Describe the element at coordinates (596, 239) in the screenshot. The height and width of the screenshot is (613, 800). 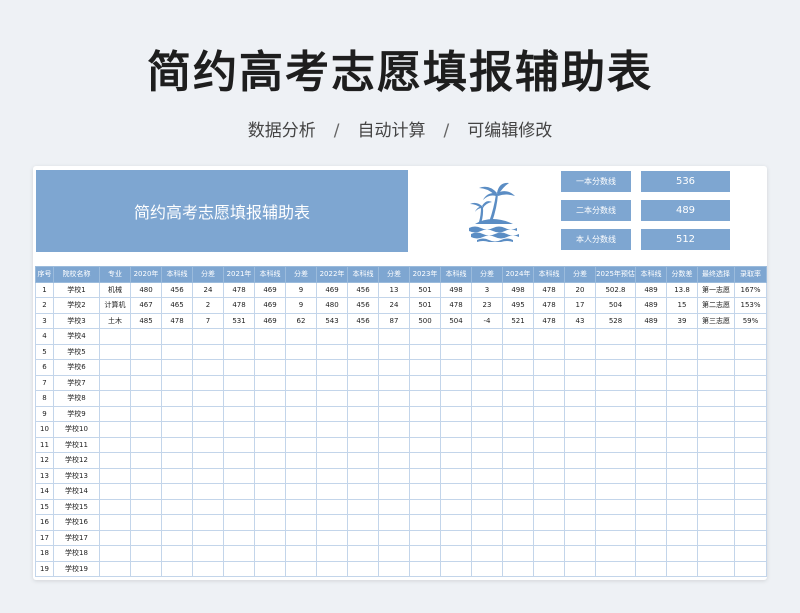
I see `score-label-personal: 本人分数线` at that location.